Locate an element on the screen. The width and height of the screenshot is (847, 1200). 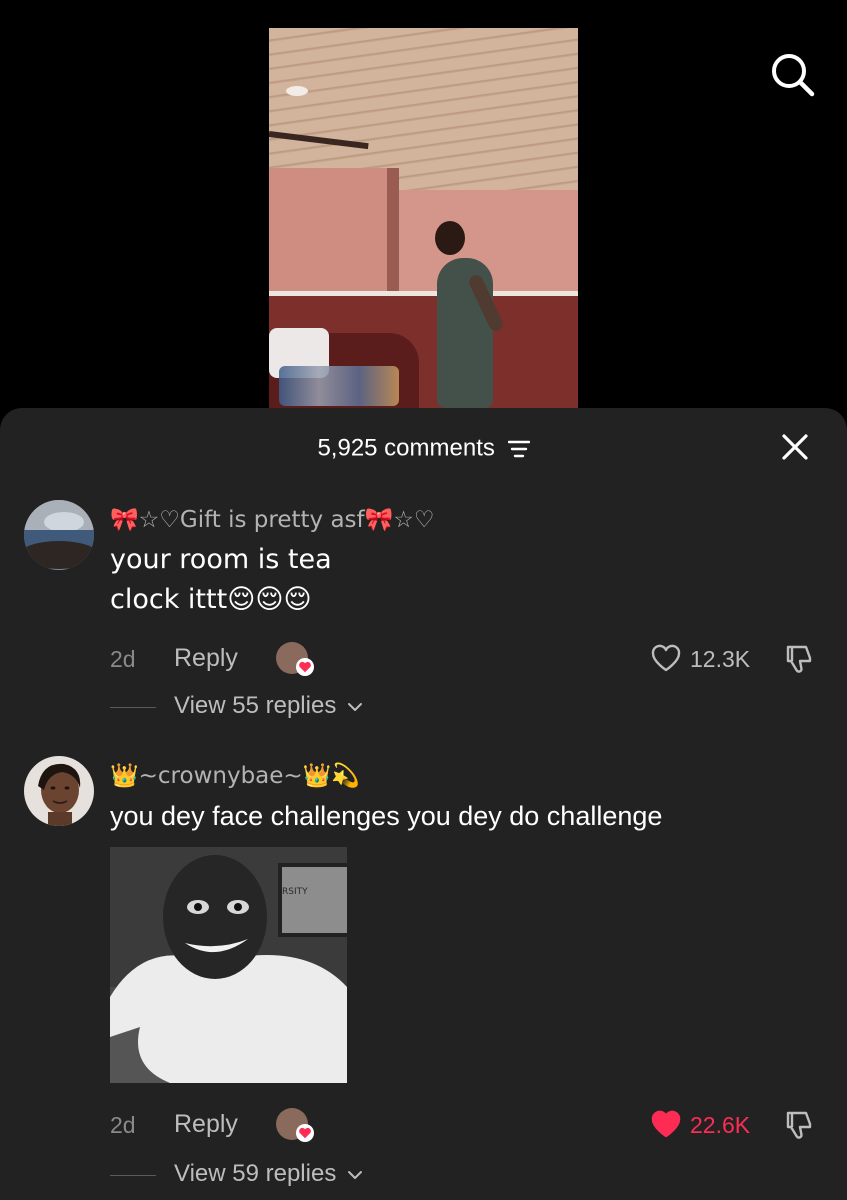
video-preview is located at coordinates (423, 218).